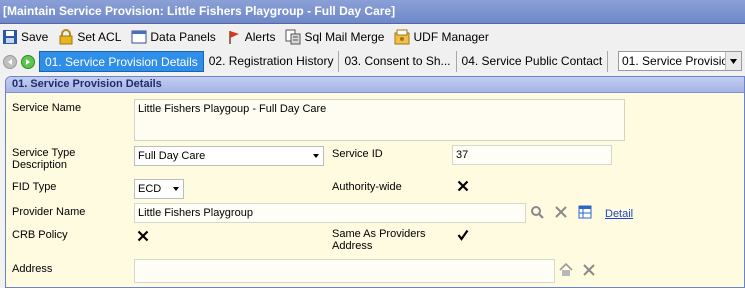 The height and width of the screenshot is (288, 745). What do you see at coordinates (34, 187) in the screenshot?
I see `fid-type-label: FID Type` at bounding box center [34, 187].